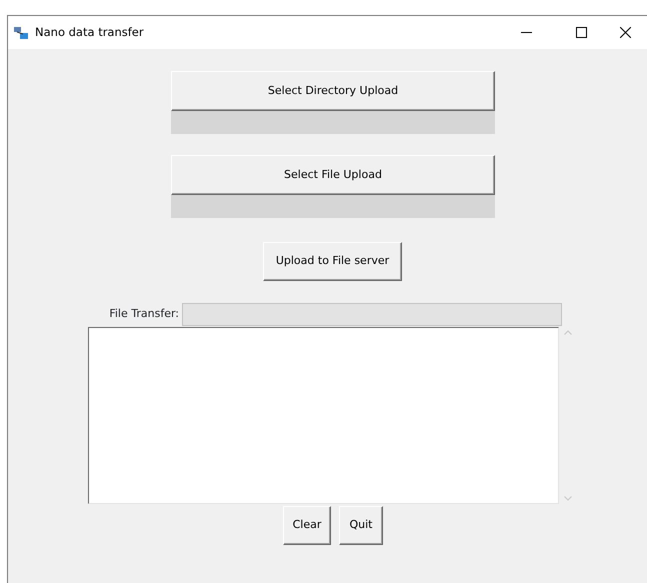 This screenshot has height=583, width=647. What do you see at coordinates (307, 525) in the screenshot?
I see `clear-button: Clear` at bounding box center [307, 525].